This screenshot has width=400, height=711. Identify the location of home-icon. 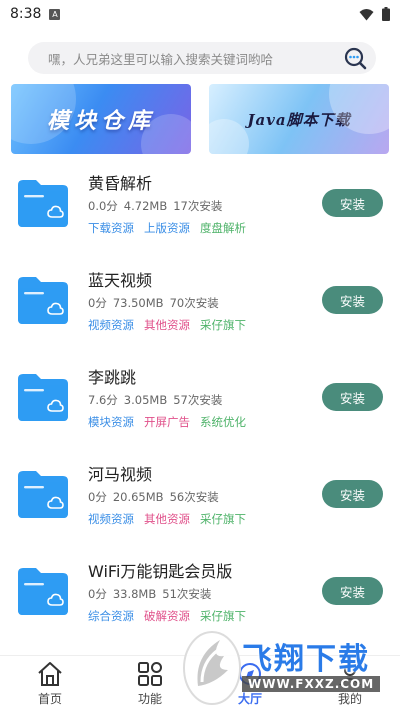
(50, 674).